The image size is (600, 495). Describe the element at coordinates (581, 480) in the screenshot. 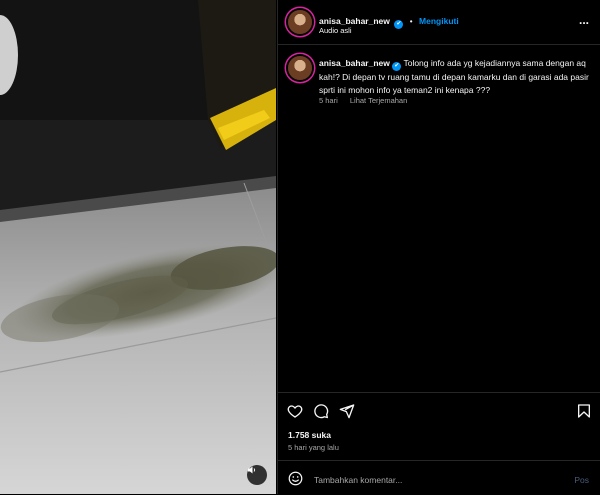

I see `post-comment-button: Pos` at that location.